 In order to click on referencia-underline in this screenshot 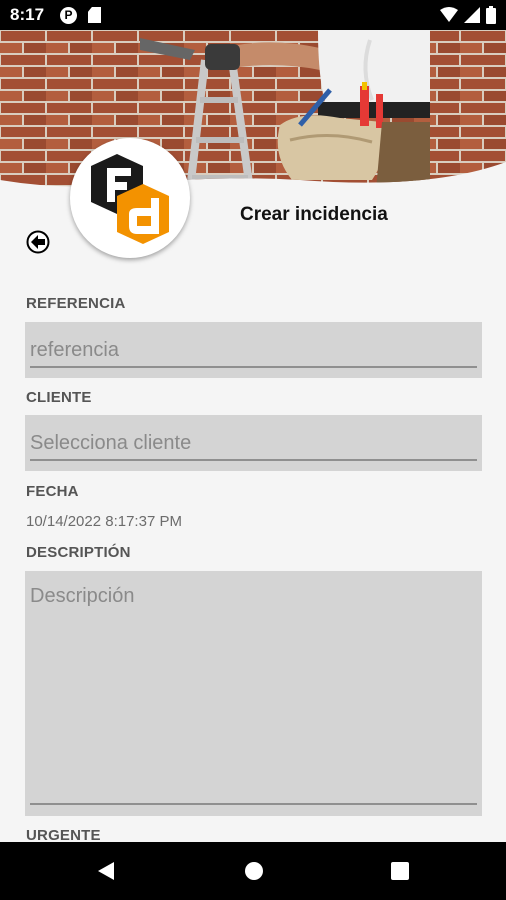, I will do `click(253, 367)`.